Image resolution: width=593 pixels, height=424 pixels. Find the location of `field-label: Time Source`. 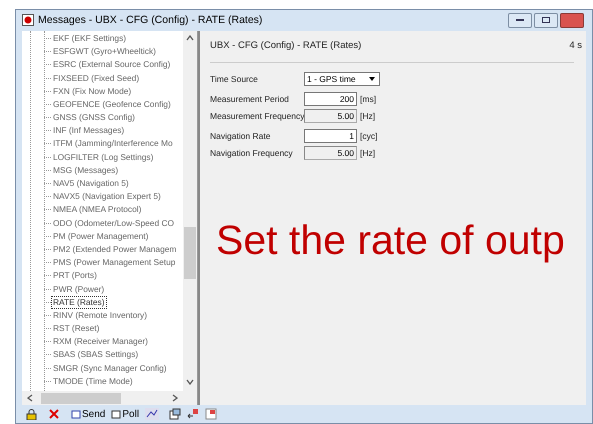

field-label: Time Source is located at coordinates (234, 79).